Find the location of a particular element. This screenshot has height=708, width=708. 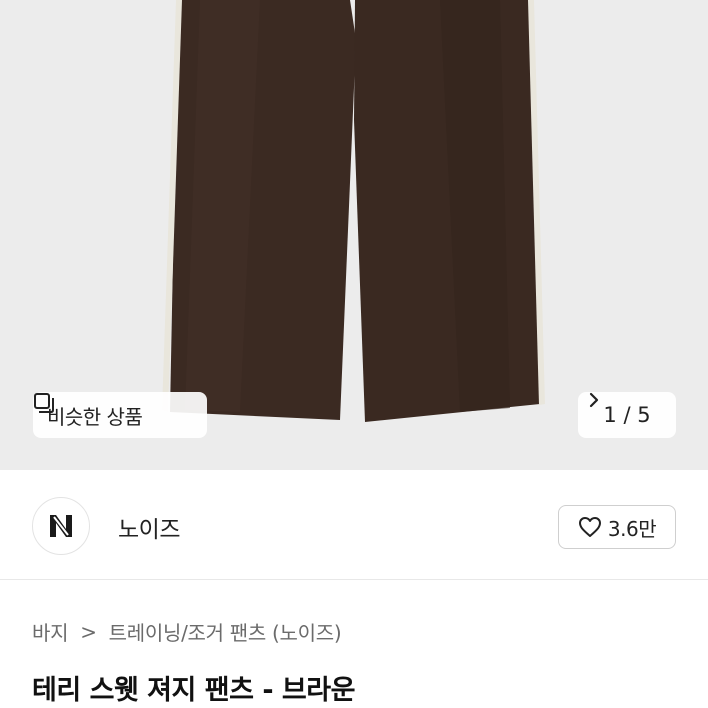

breadcrumb: 바지 > 트레이닝/조거 팬츠 (노이즈) is located at coordinates (187, 631).